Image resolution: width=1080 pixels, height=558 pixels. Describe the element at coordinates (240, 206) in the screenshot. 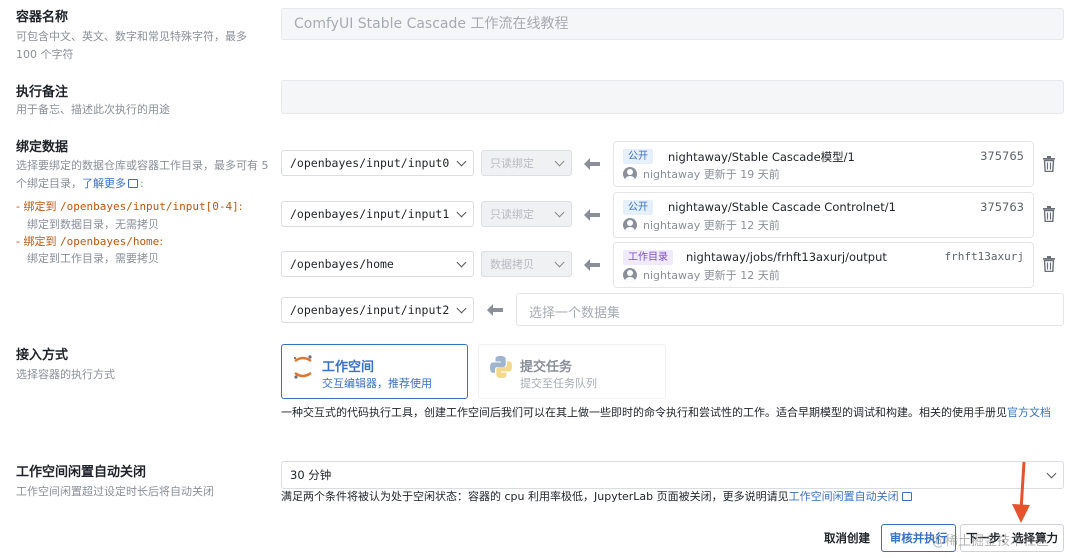

I see `bind-rule-1-colon: :` at that location.